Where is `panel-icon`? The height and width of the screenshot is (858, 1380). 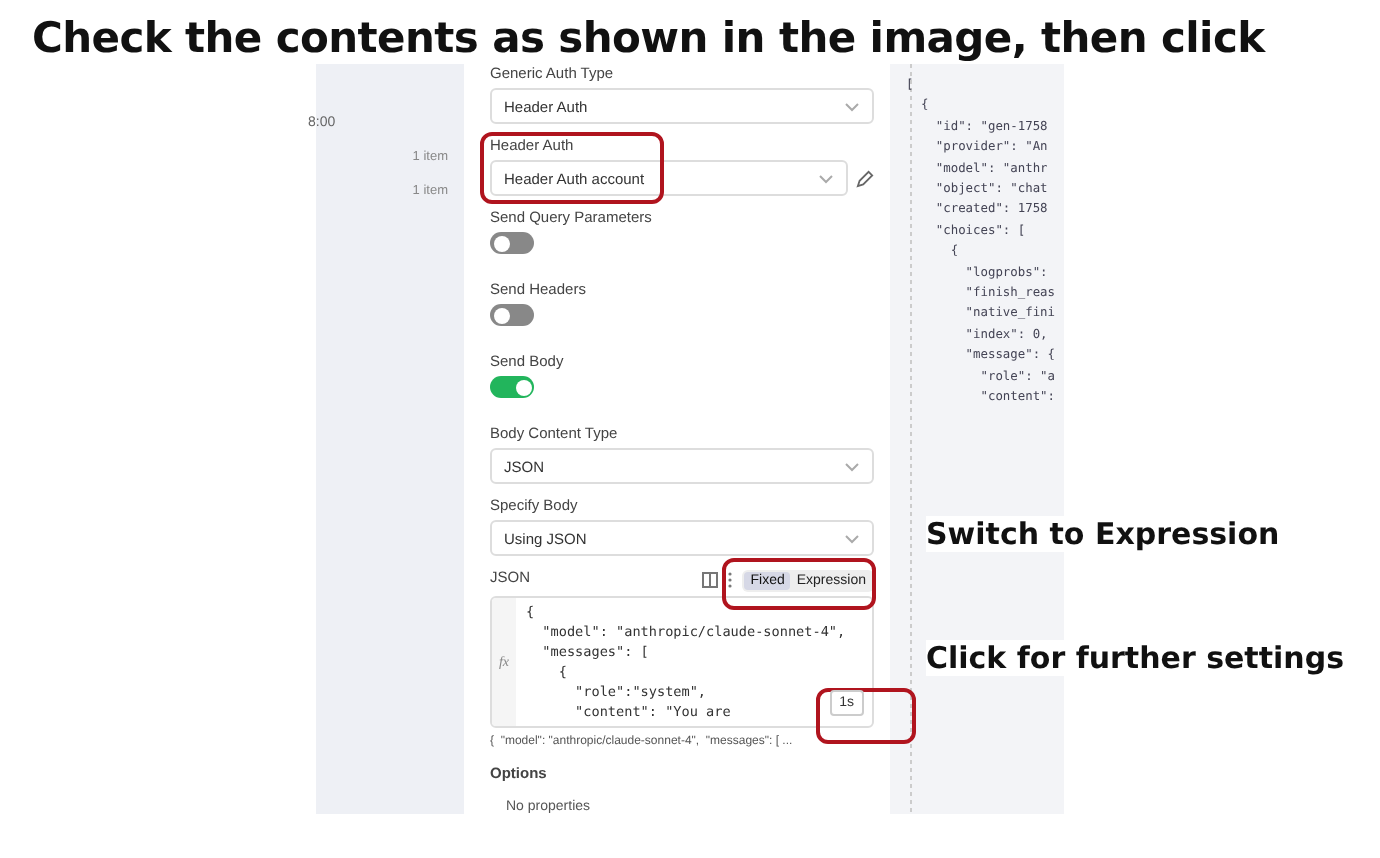 panel-icon is located at coordinates (710, 580).